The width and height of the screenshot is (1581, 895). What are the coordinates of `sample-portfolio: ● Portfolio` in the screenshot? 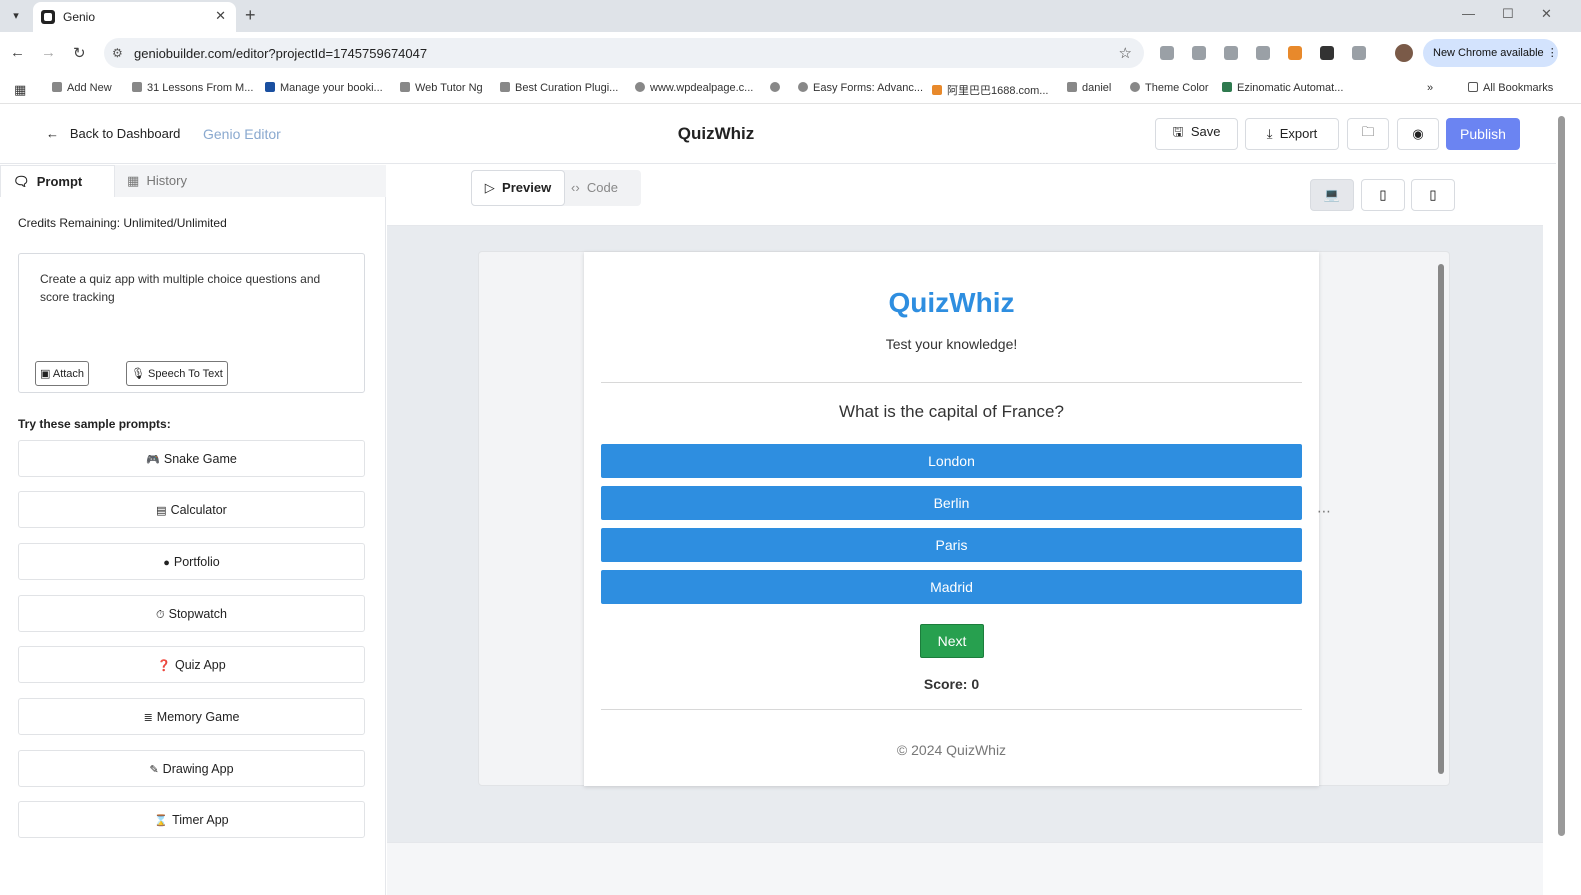 It's located at (191, 561).